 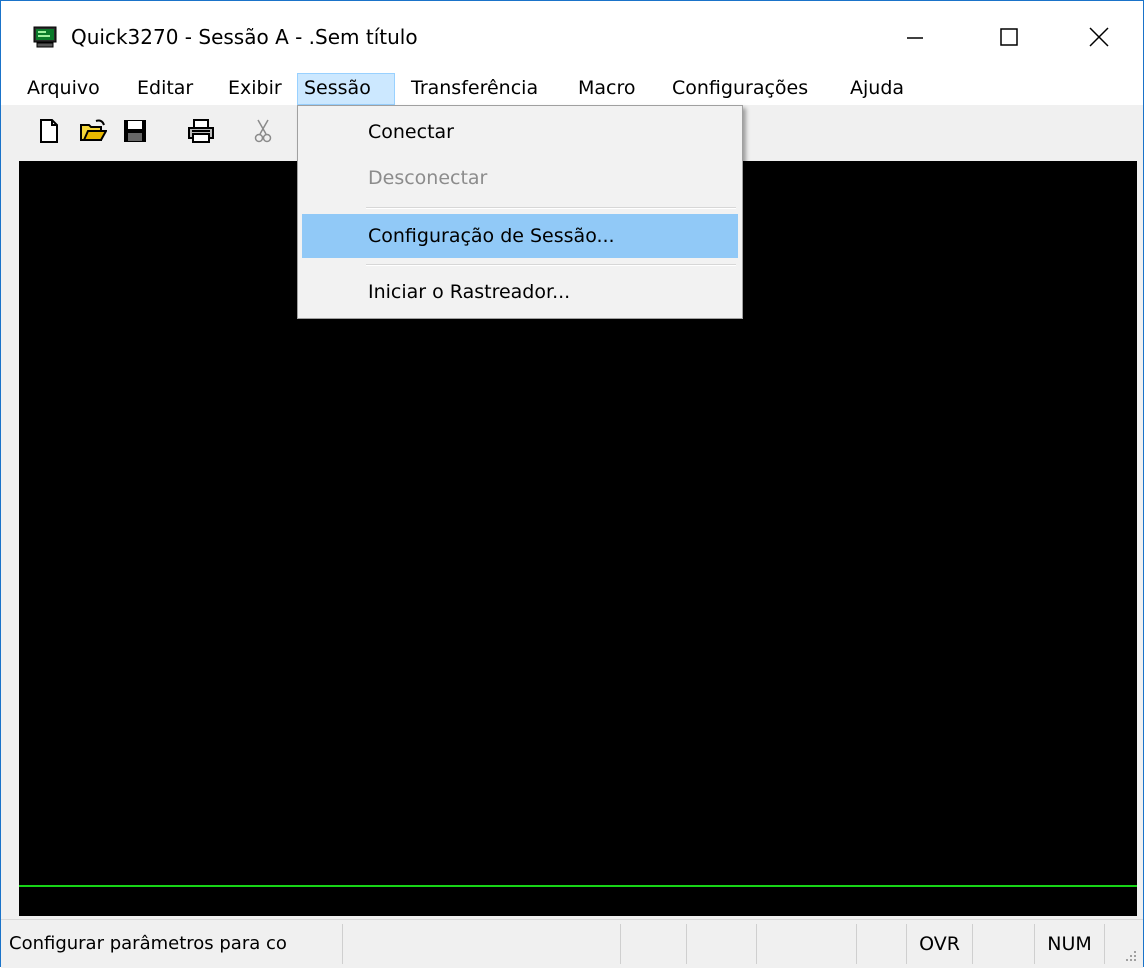 What do you see at coordinates (346, 89) in the screenshot?
I see `menu-sessao: Sessão` at bounding box center [346, 89].